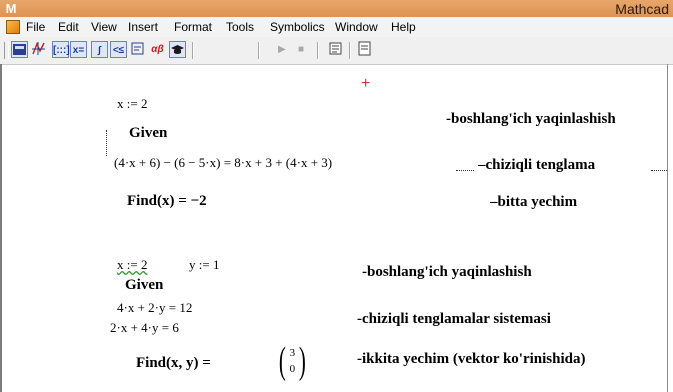 This screenshot has width=673, height=392. I want to click on initial-x-text: x := 2, so click(132, 264).